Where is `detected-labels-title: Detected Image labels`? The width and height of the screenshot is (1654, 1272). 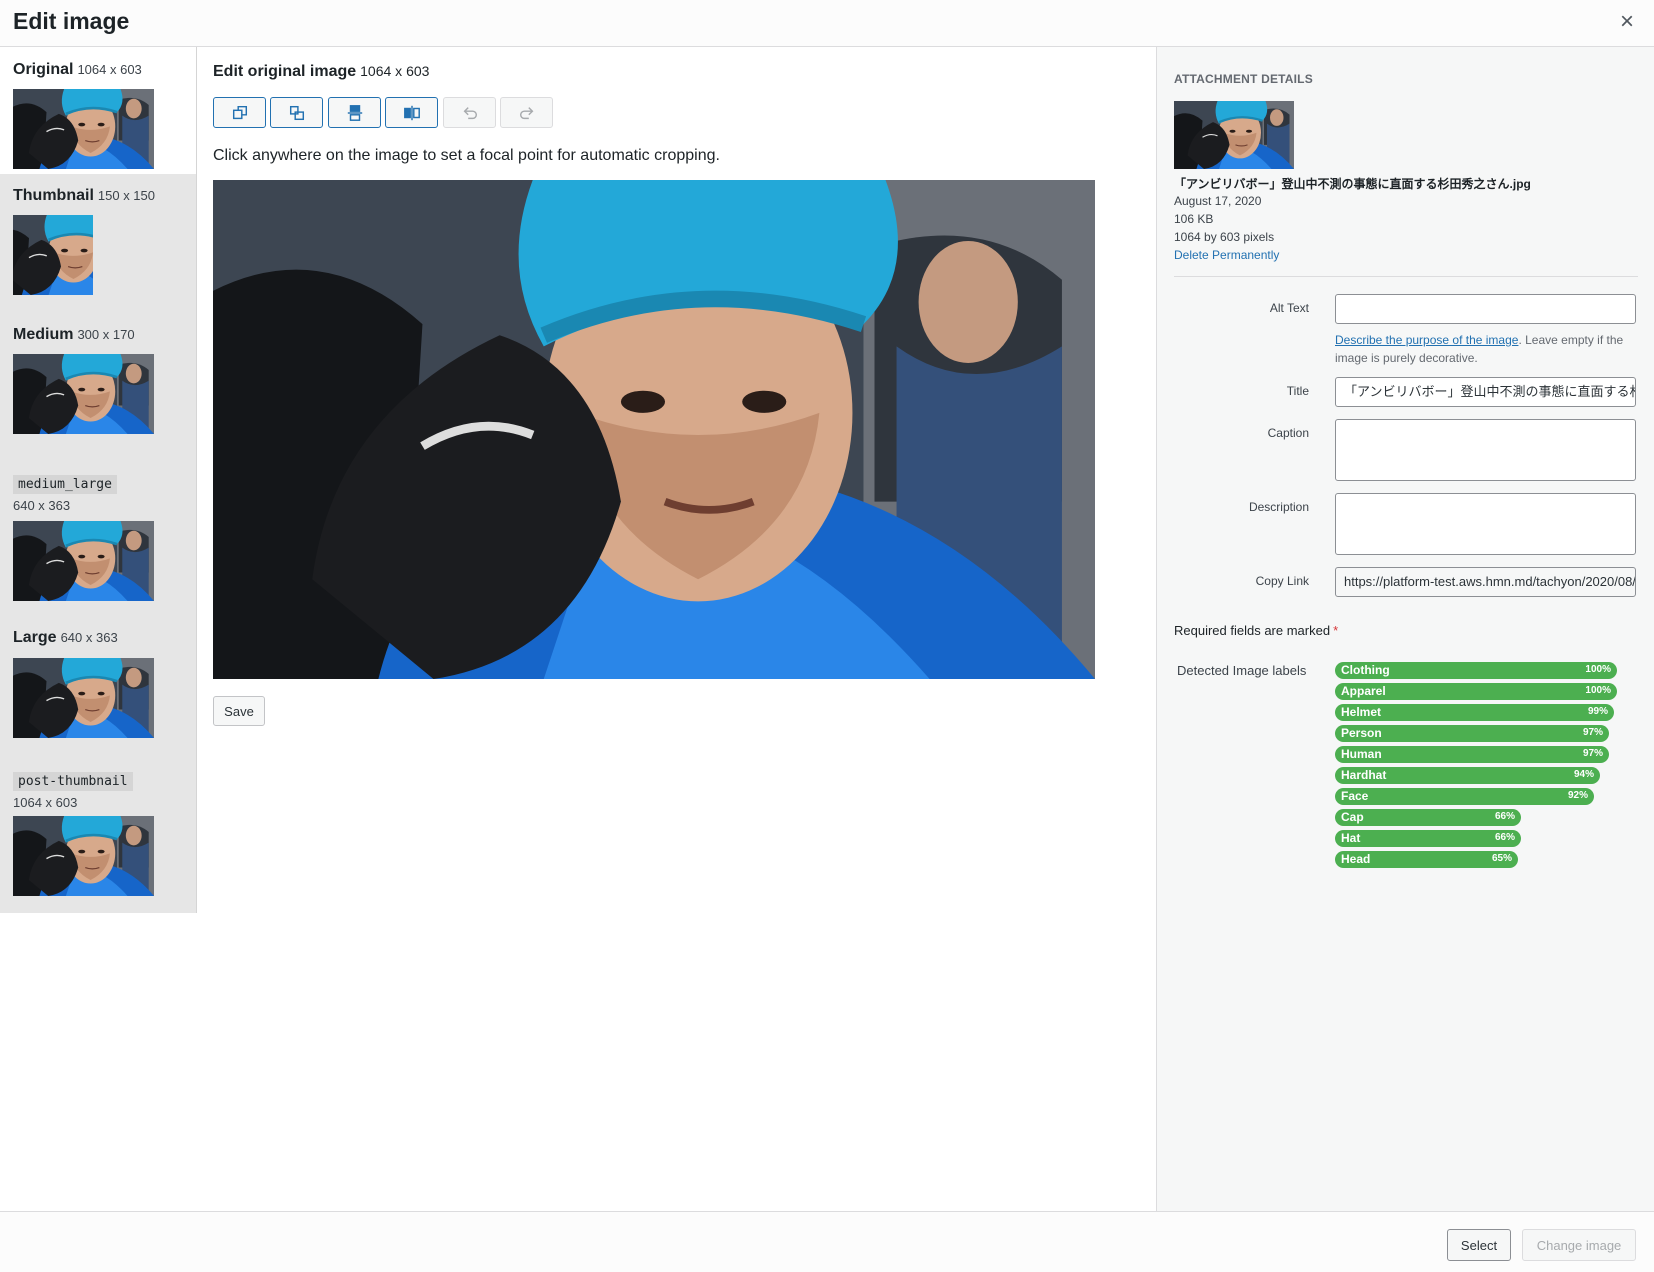 detected-labels-title: Detected Image labels is located at coordinates (1242, 670).